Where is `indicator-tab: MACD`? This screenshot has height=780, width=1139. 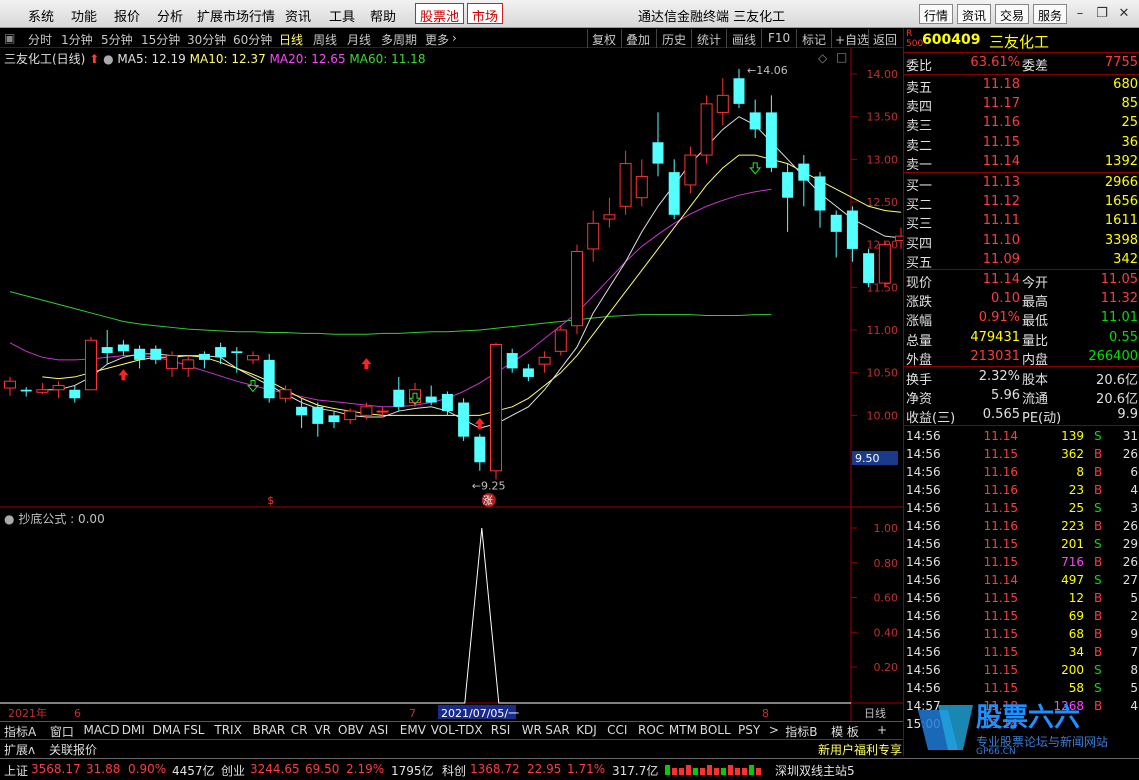
indicator-tab: MACD is located at coordinates (102, 730).